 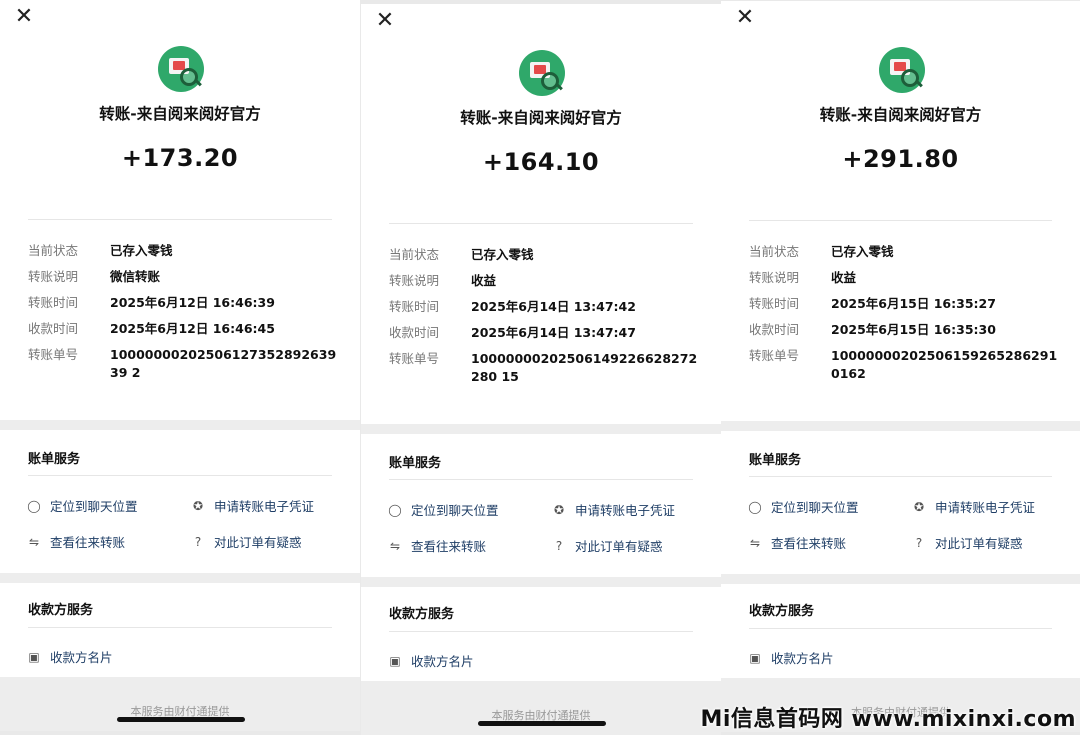 I want to click on detail-value: 微信转账, so click(x=135, y=276).